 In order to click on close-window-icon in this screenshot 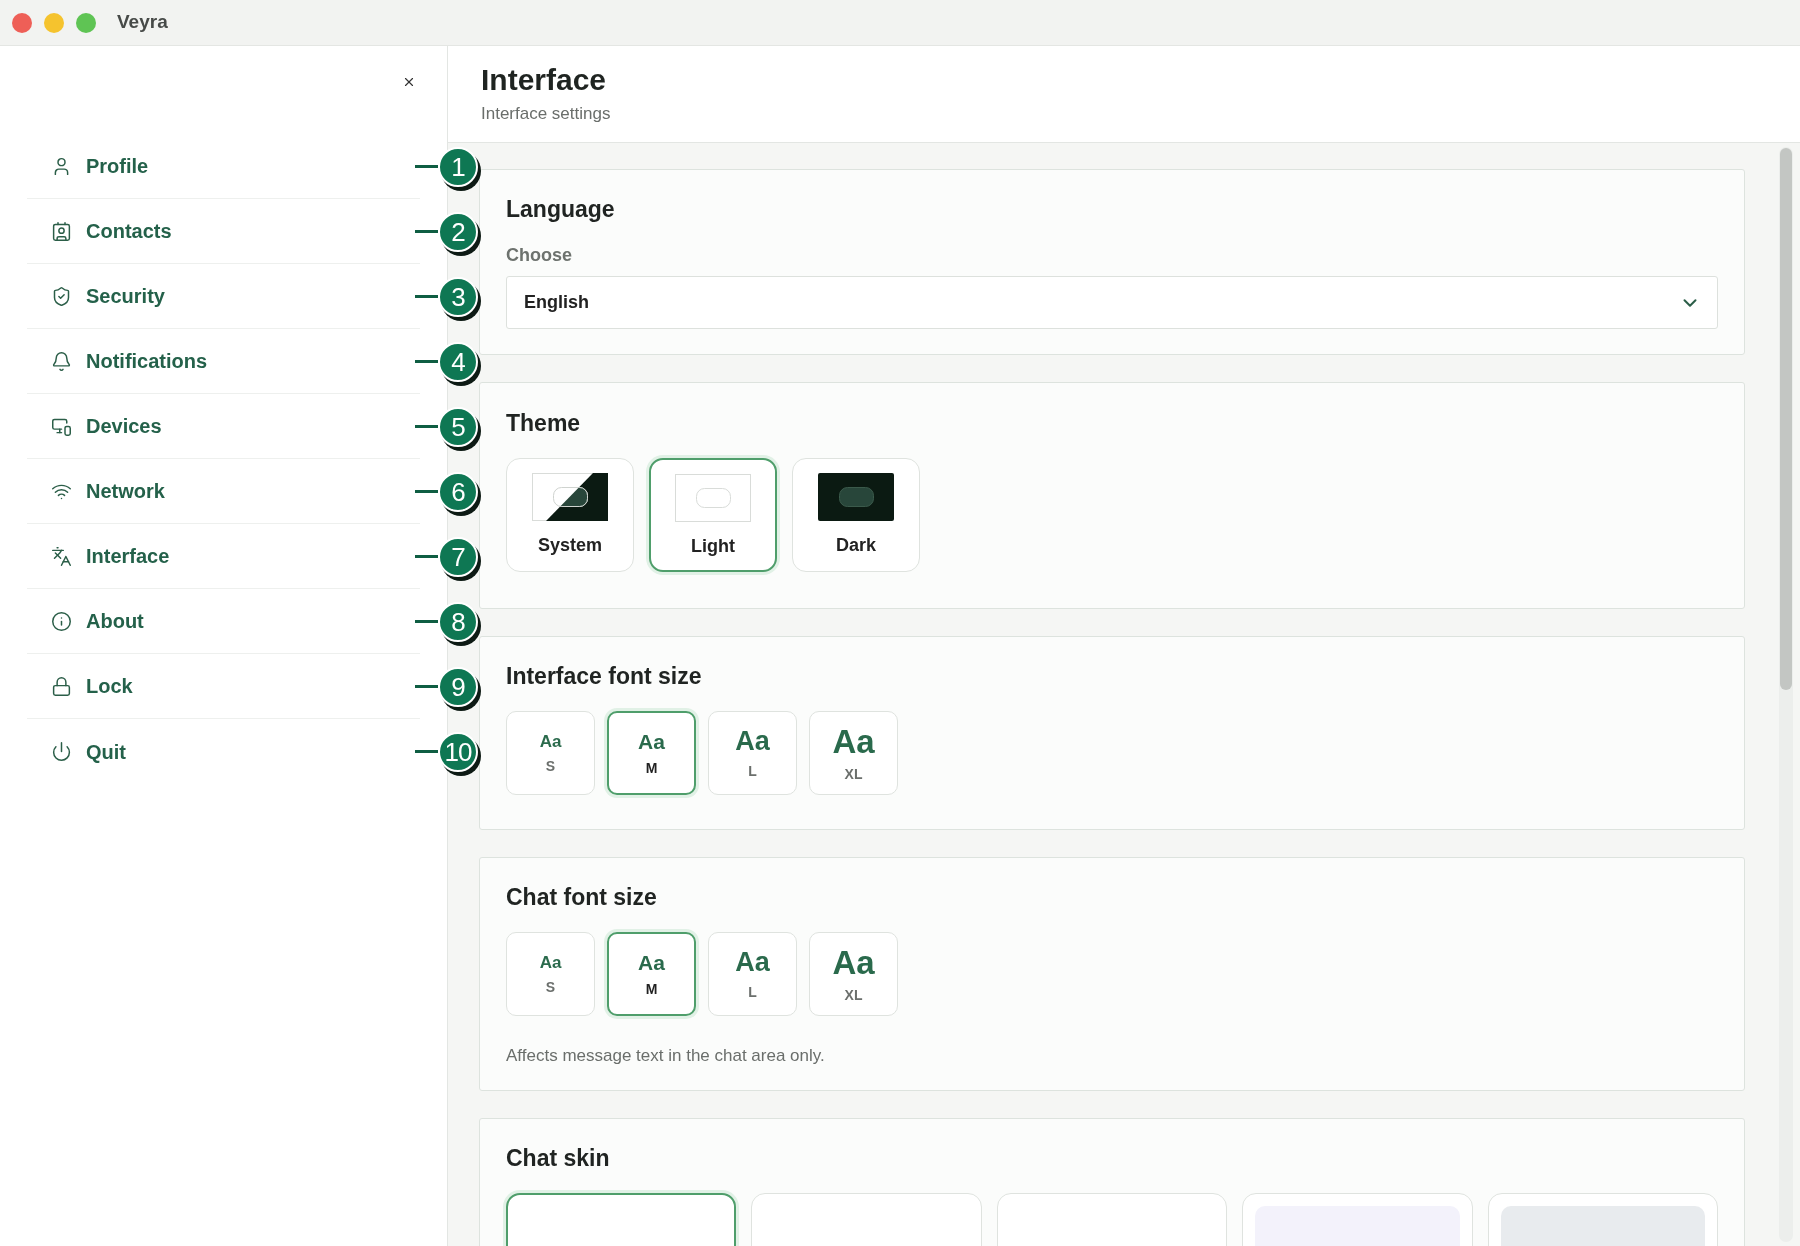, I will do `click(22, 22)`.